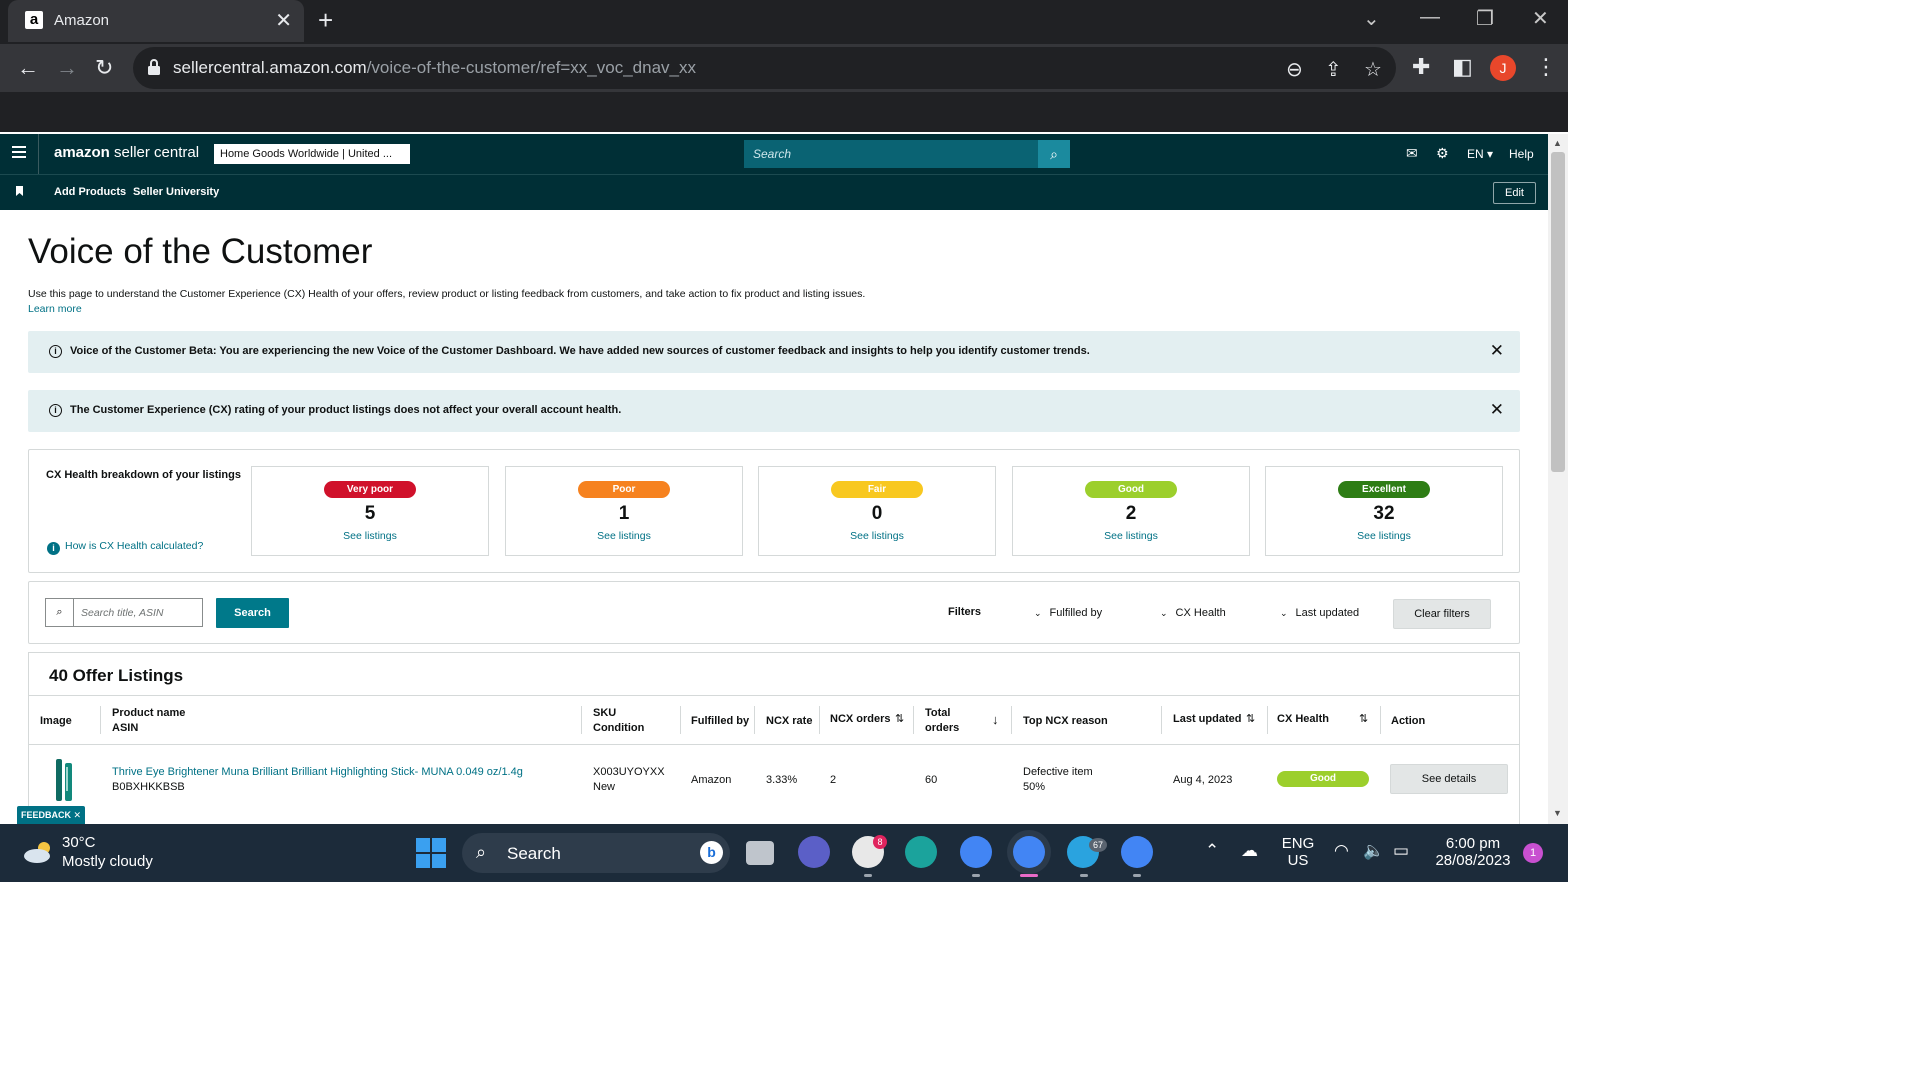 The image size is (1920, 1080). I want to click on back-icon: ←, so click(28, 68).